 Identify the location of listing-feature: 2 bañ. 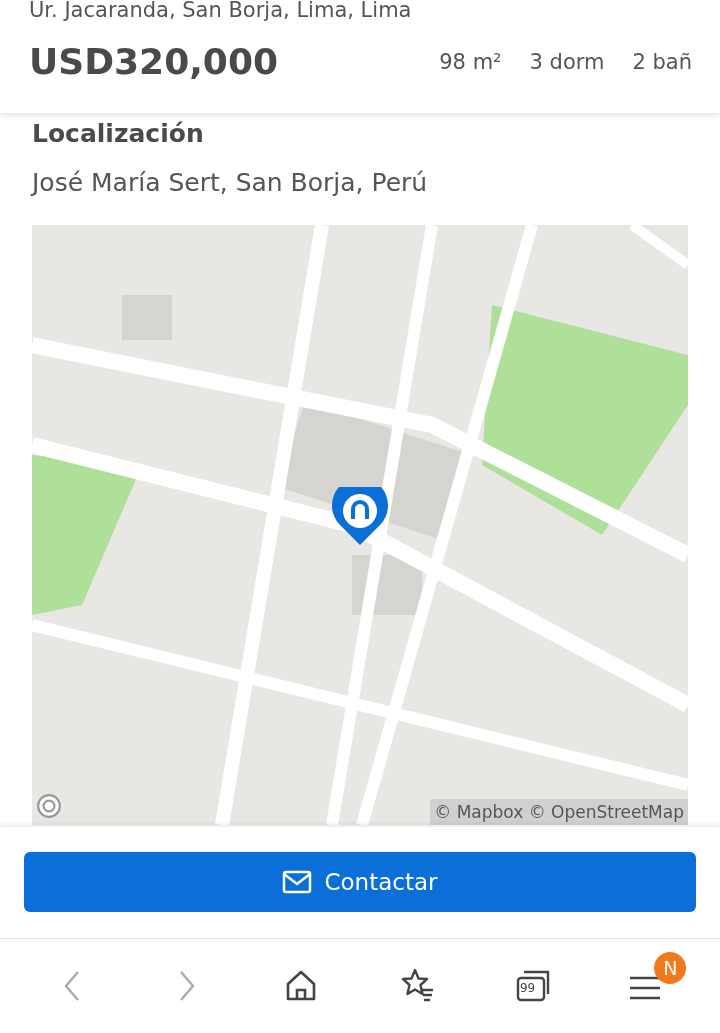
(662, 61).